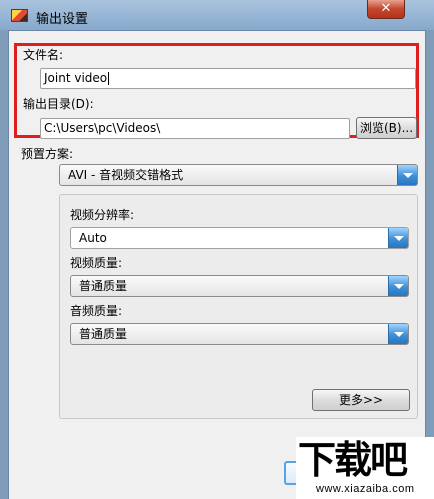 The image size is (434, 499). I want to click on window-title: 输出设置, so click(62, 18).